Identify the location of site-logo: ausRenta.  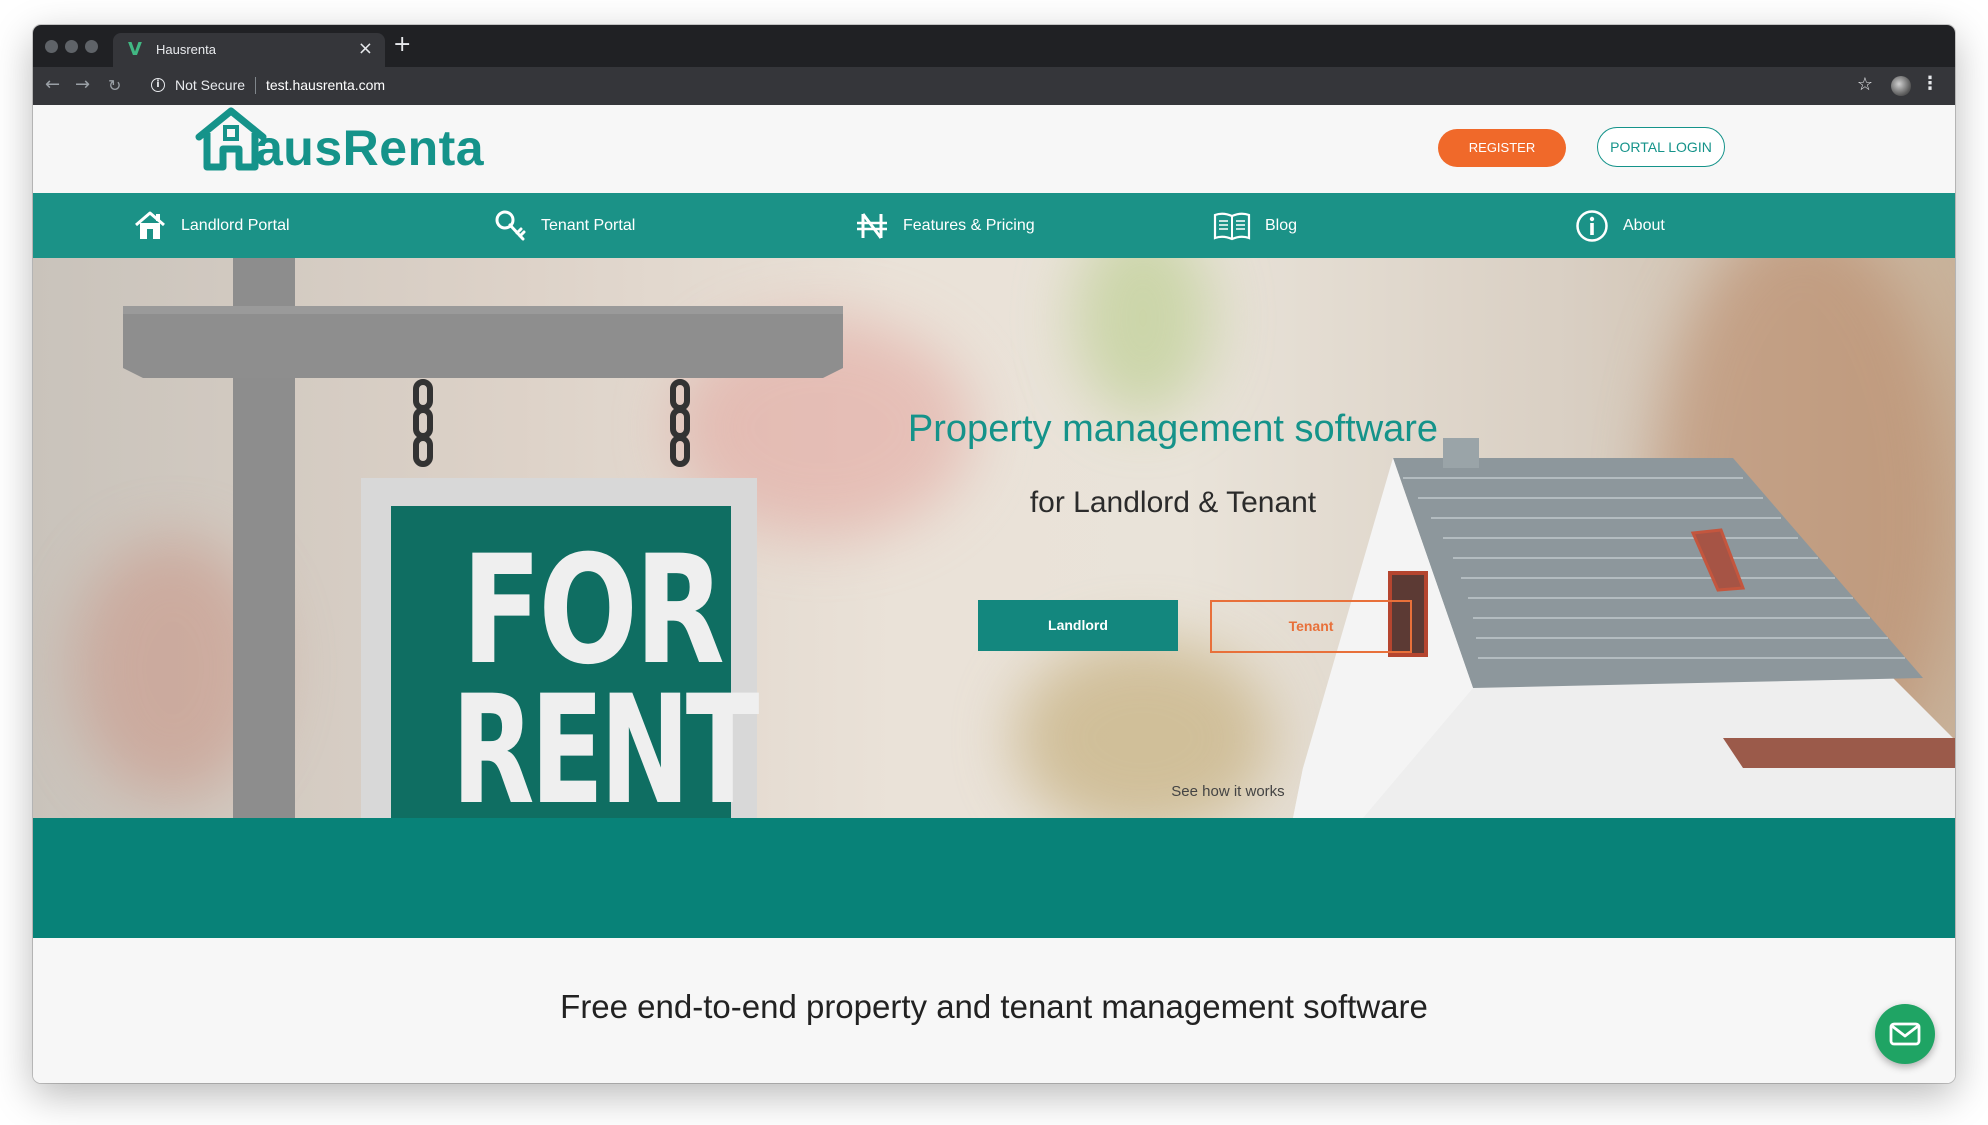
(353, 149).